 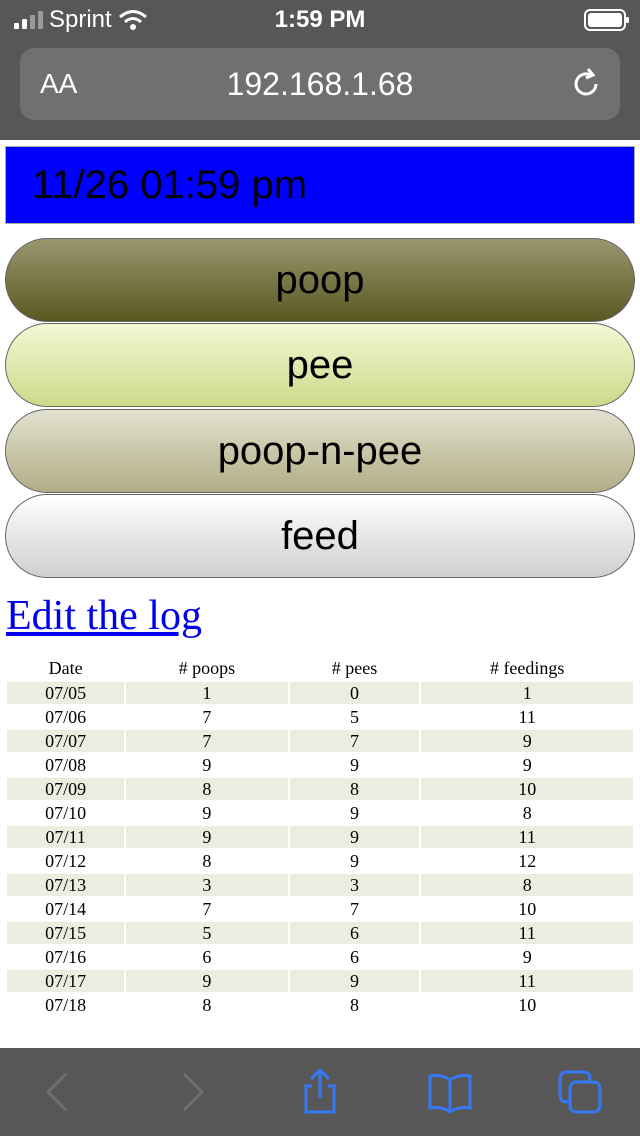 I want to click on table-row: 07/12 8 9 12, so click(x=320, y=861).